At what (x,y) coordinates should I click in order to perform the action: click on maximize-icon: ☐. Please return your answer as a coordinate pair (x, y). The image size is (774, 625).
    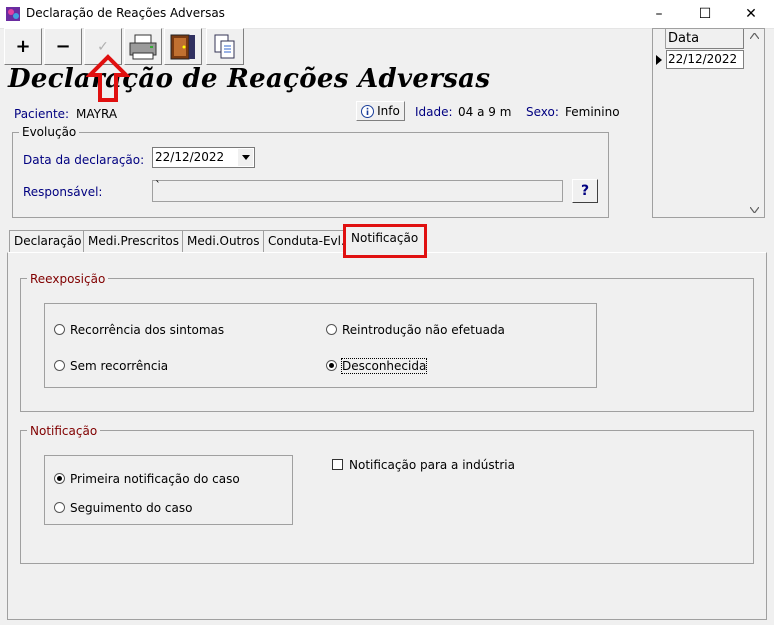
    Looking at the image, I should click on (705, 14).